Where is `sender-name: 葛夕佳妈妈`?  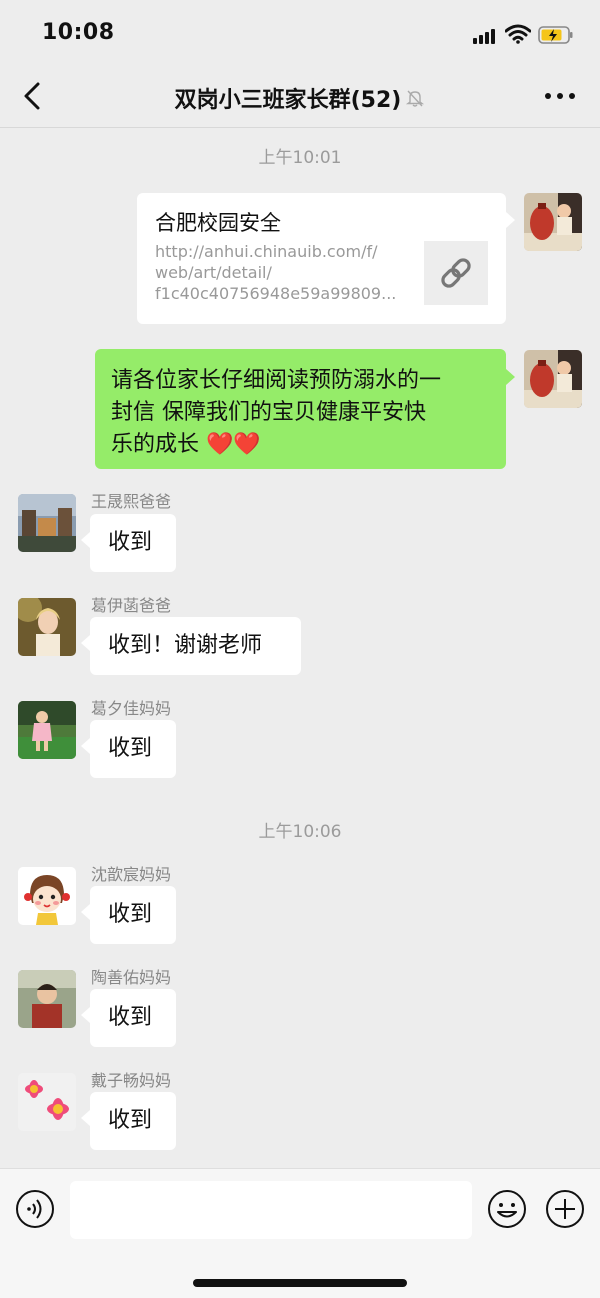
sender-name: 葛夕佳妈妈 is located at coordinates (131, 708).